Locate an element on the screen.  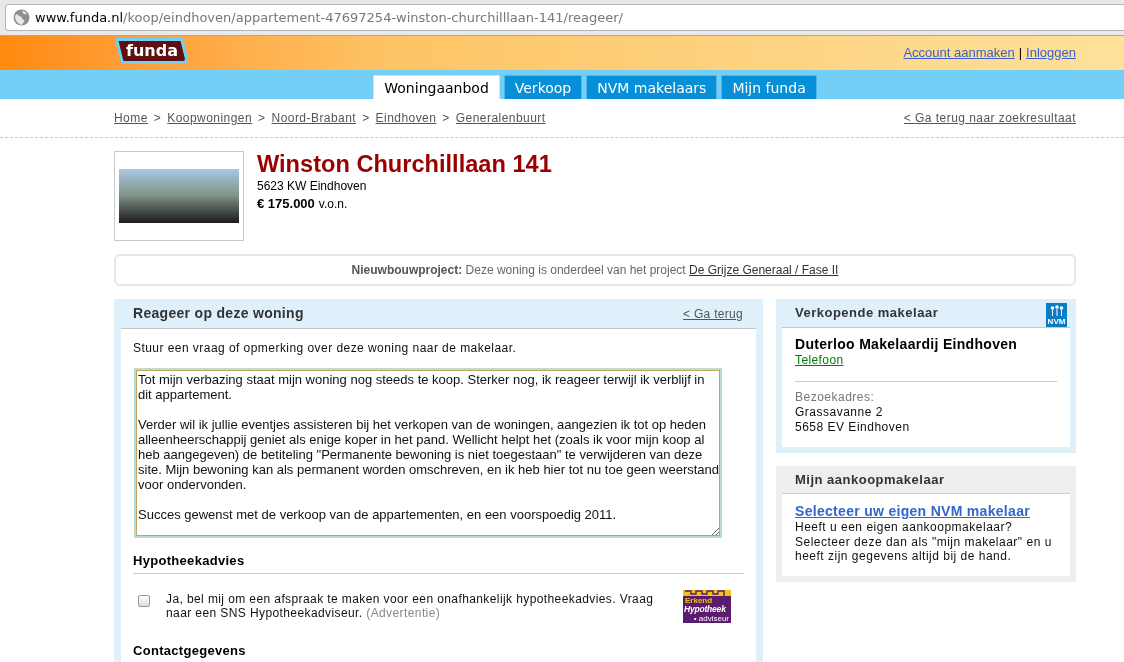
figures-icon is located at coordinates (1056, 311).